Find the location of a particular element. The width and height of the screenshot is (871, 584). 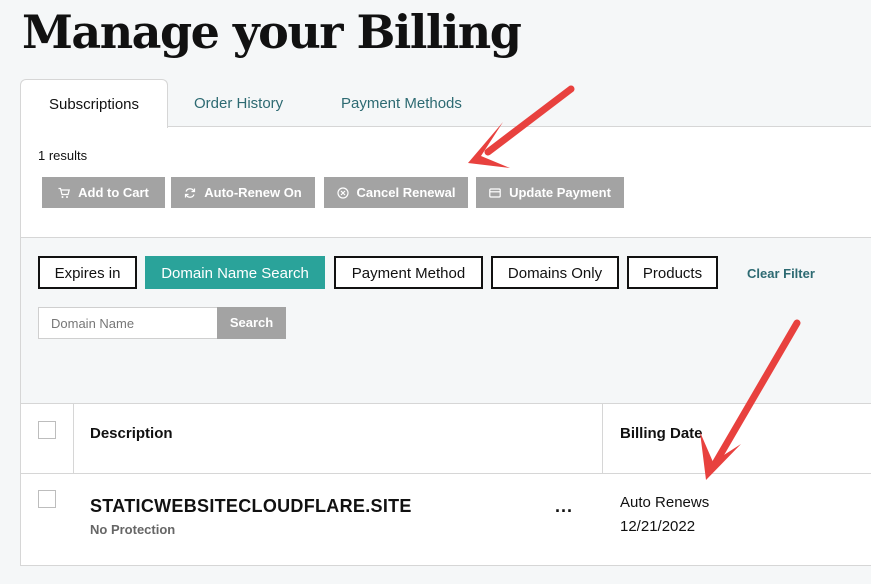

domain-search-input is located at coordinates (128, 323).